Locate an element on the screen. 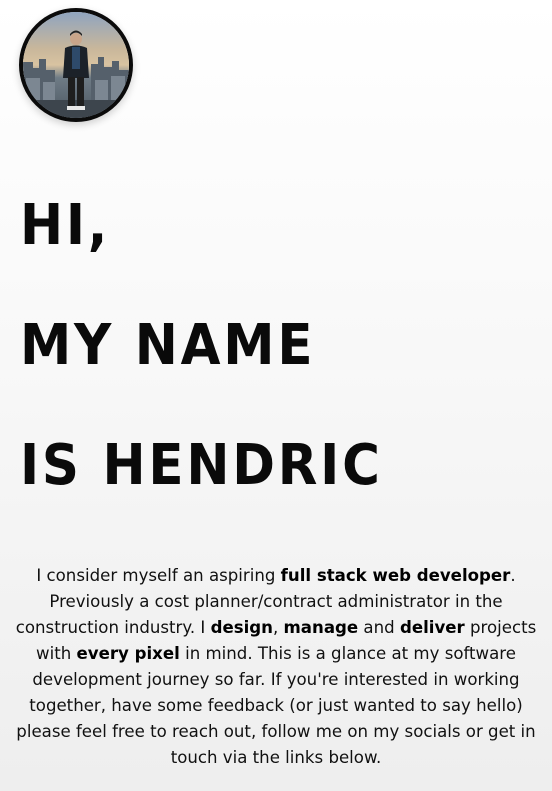  hero-name-intro: MY NAME is located at coordinates (168, 345).